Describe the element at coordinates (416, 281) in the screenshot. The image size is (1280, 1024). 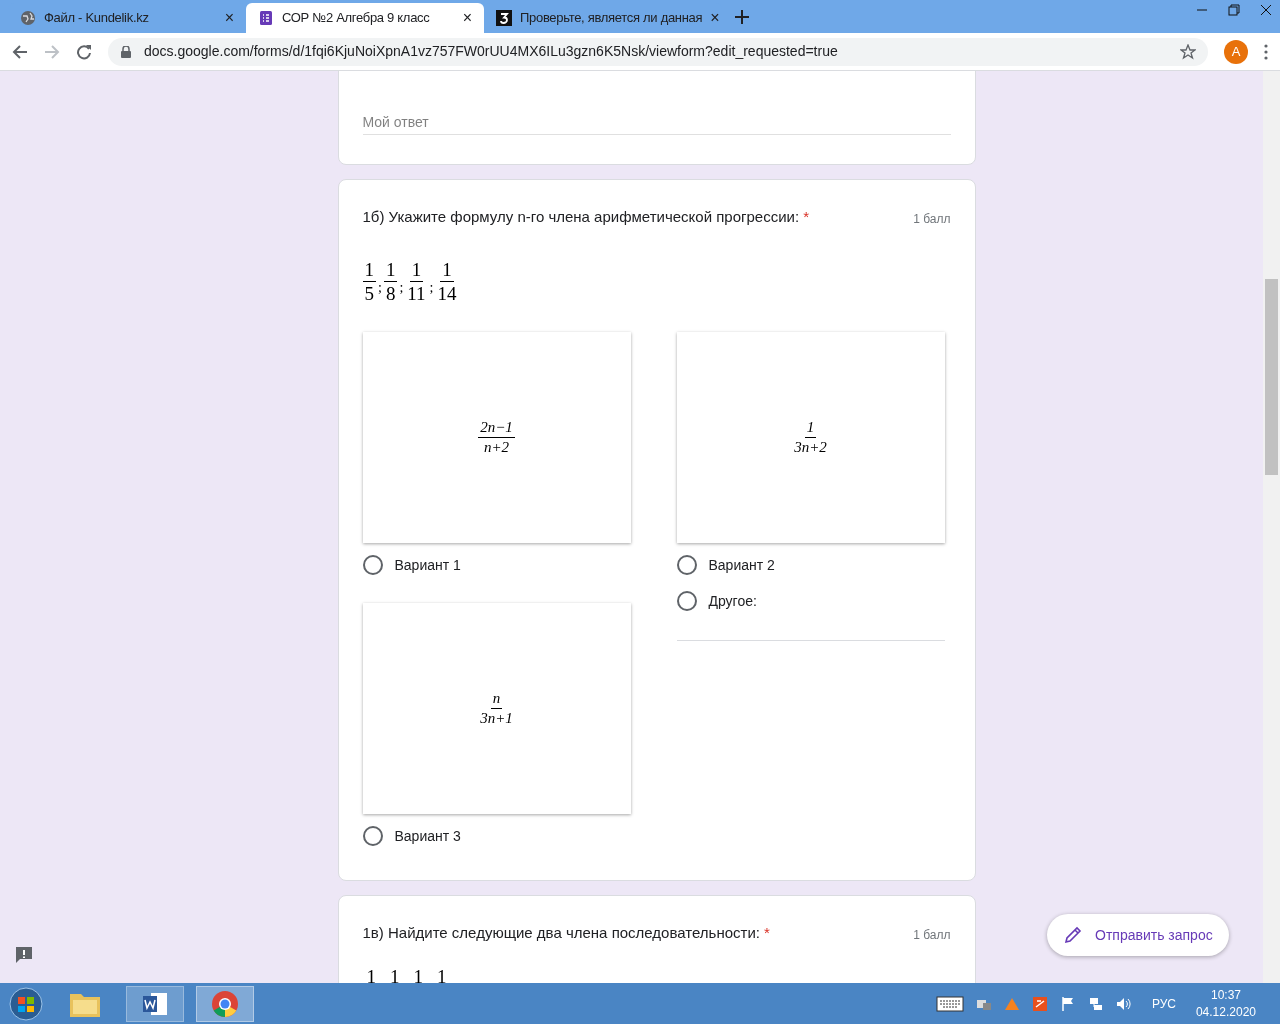
I see `fraction: 1 11` at that location.